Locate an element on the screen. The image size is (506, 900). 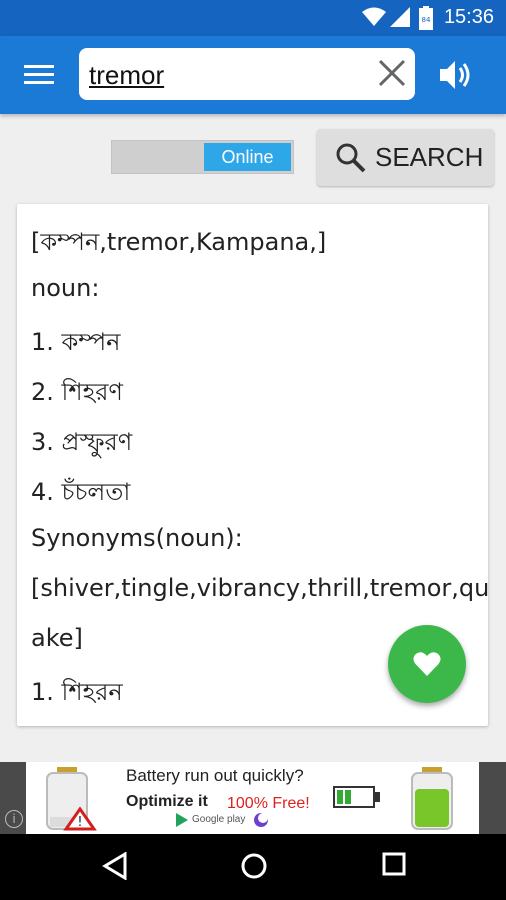
recents-icon is located at coordinates (394, 864).